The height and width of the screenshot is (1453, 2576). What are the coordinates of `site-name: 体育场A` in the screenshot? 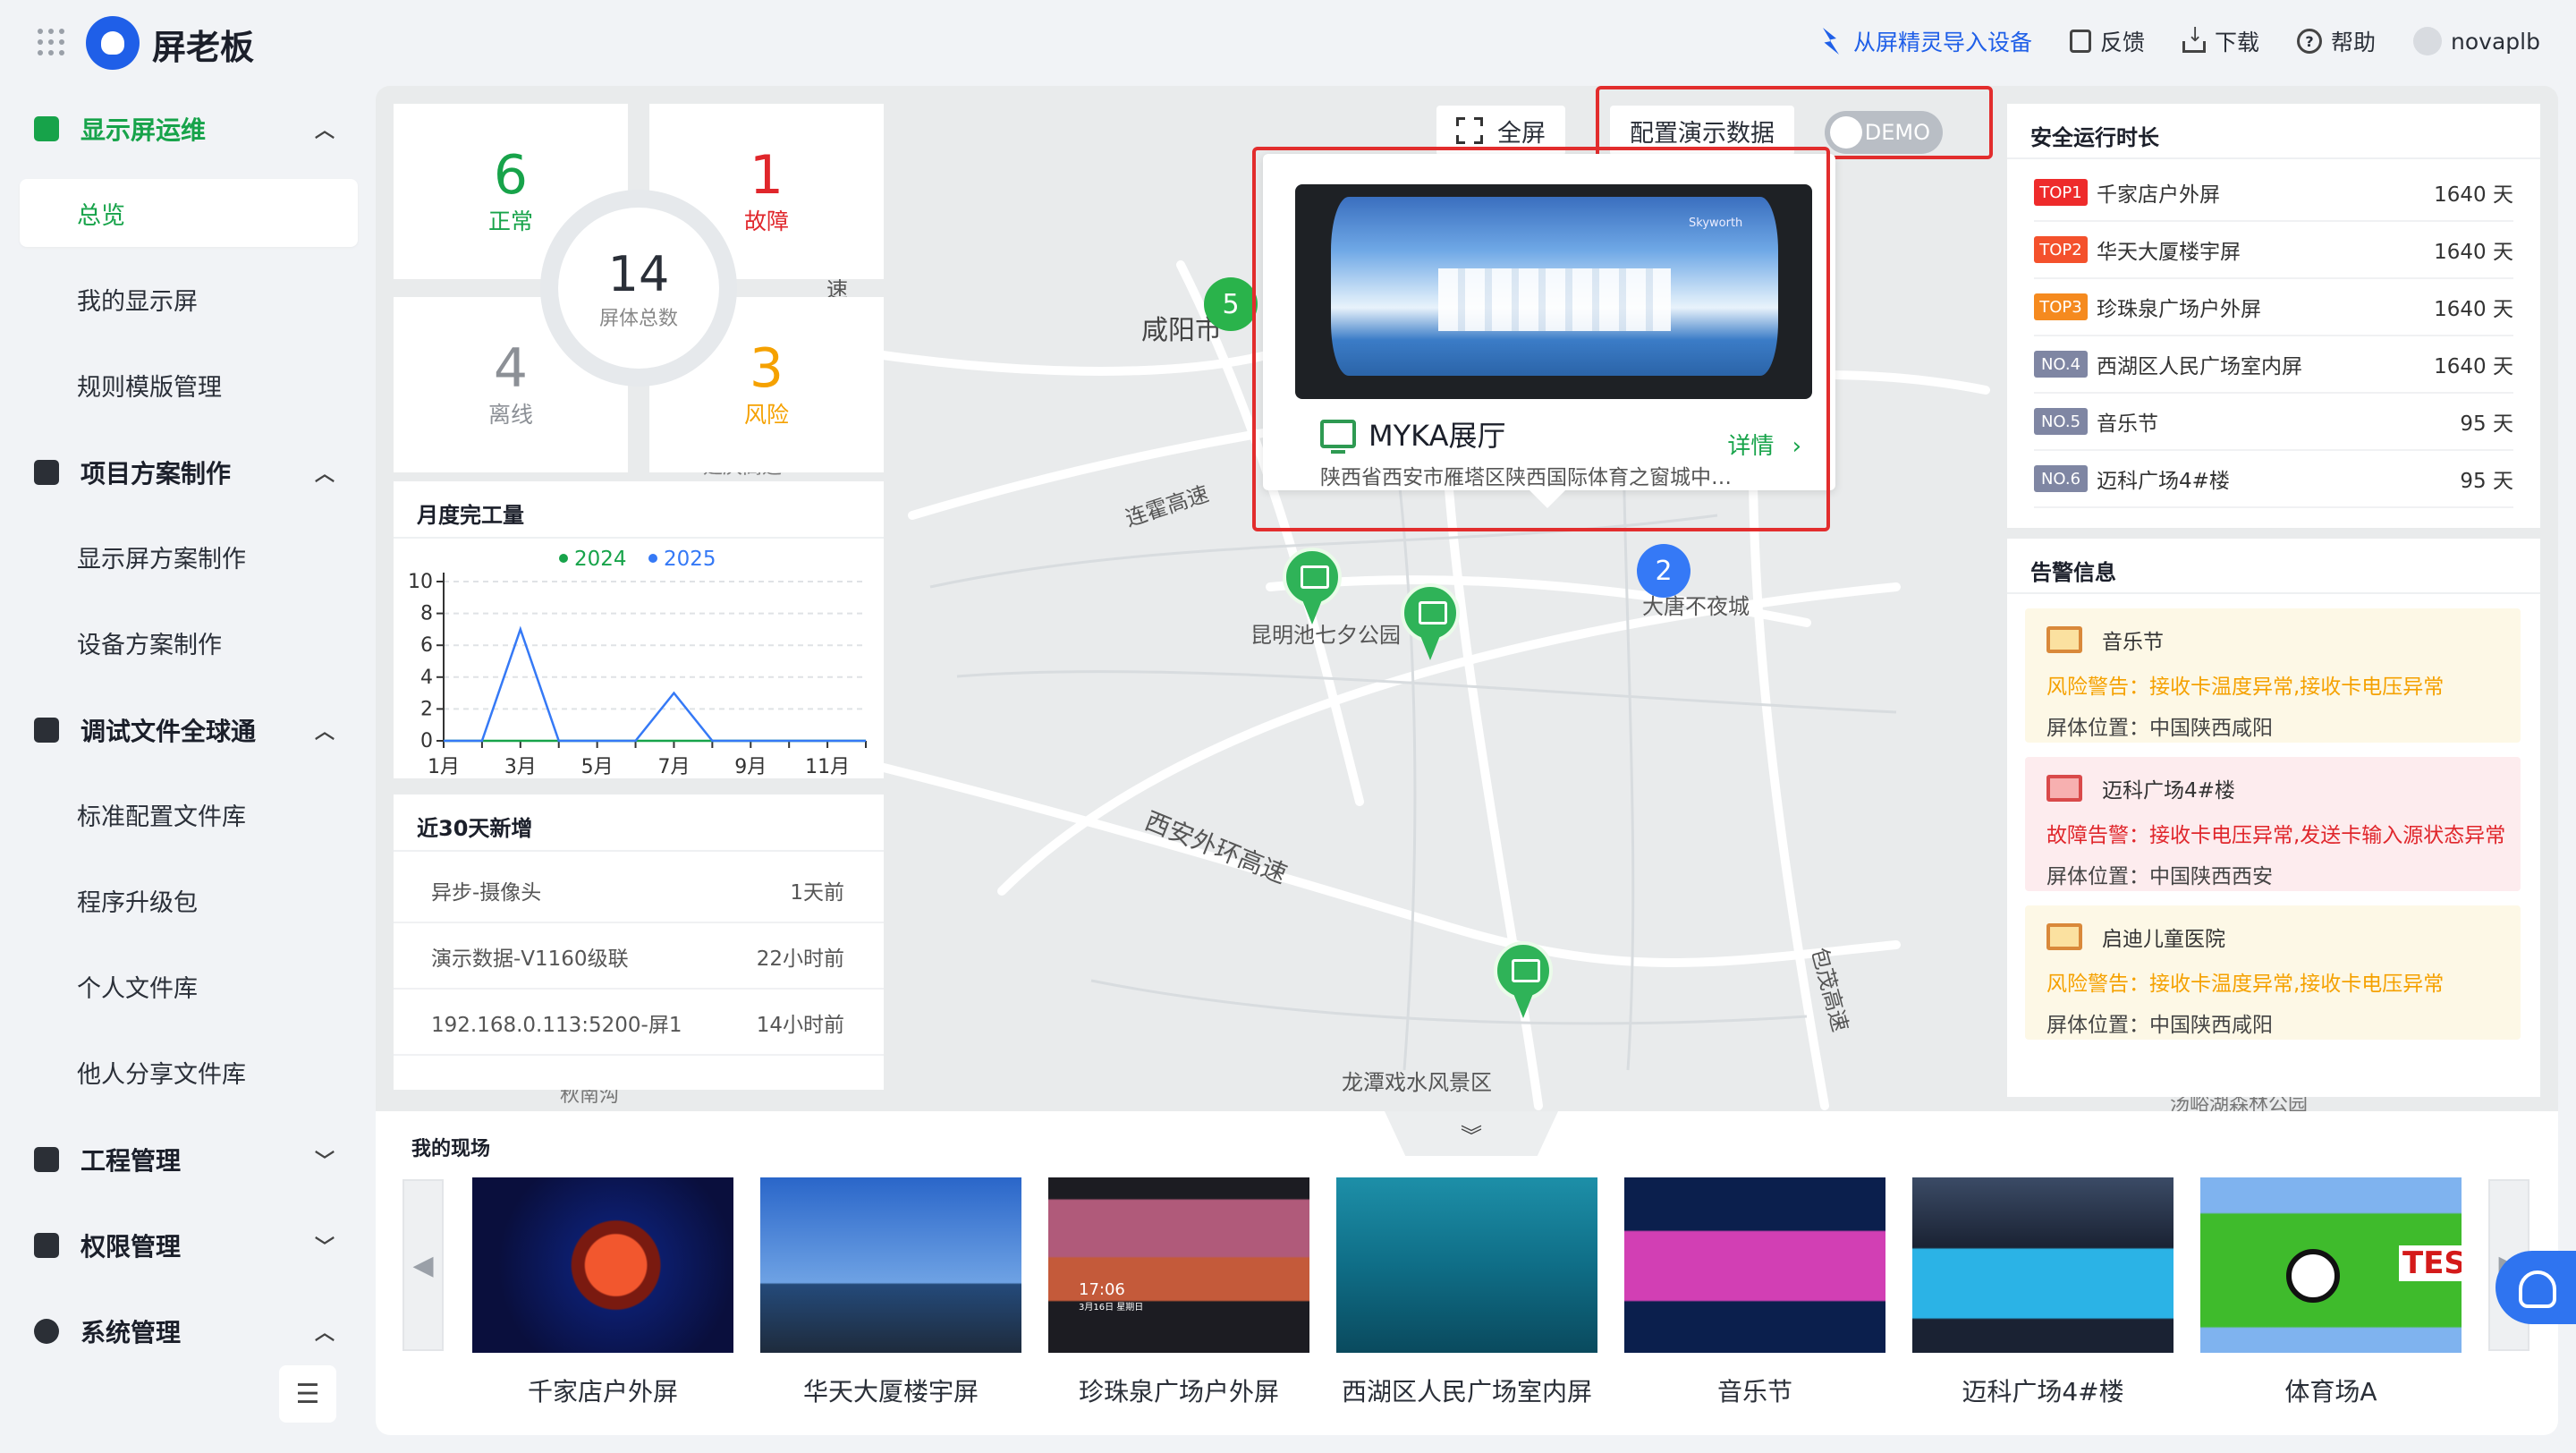 It's located at (2331, 1390).